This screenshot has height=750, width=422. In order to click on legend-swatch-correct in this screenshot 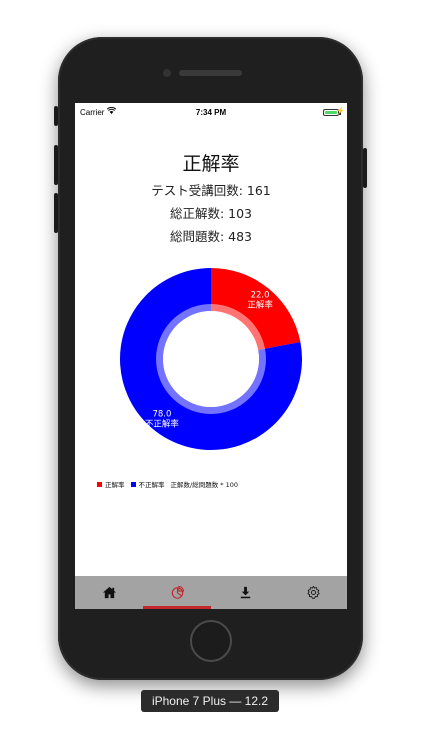, I will do `click(99, 484)`.